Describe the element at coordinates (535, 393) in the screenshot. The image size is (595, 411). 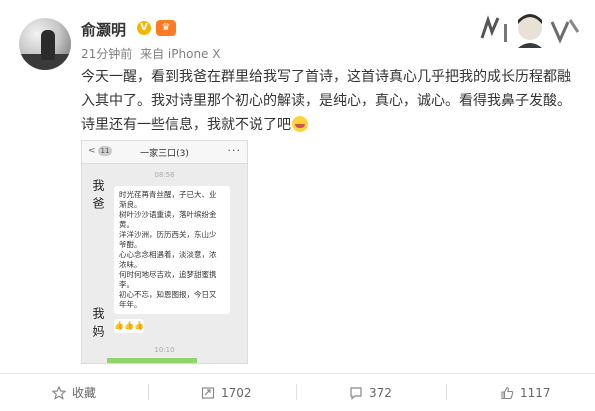
I see `like-count: 1117` at that location.